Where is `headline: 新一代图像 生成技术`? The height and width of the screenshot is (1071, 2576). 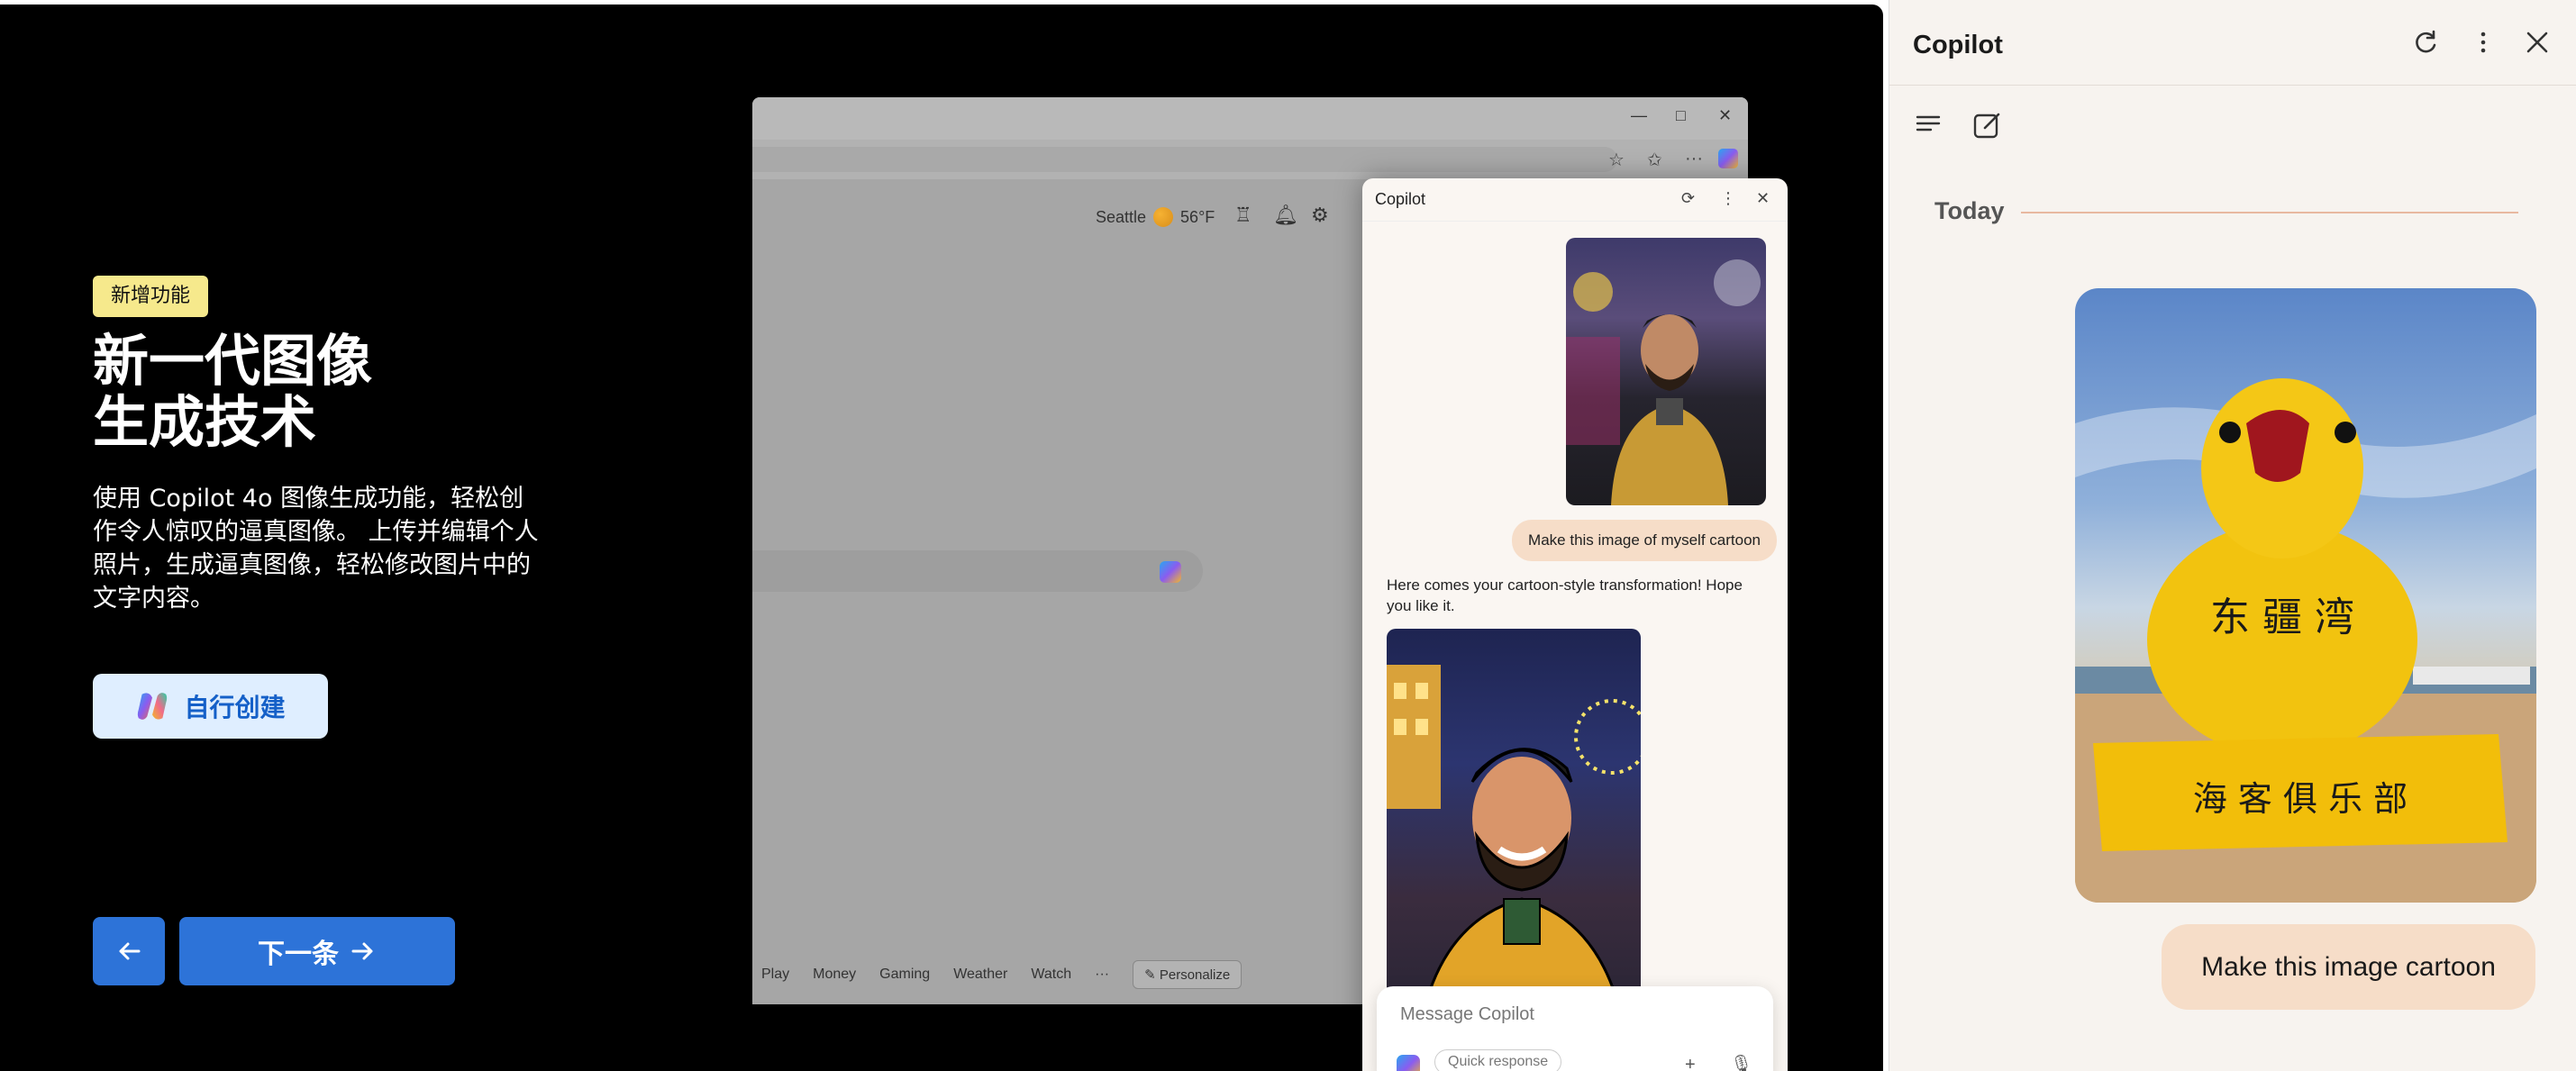 headline: 新一代图像 生成技术 is located at coordinates (232, 392).